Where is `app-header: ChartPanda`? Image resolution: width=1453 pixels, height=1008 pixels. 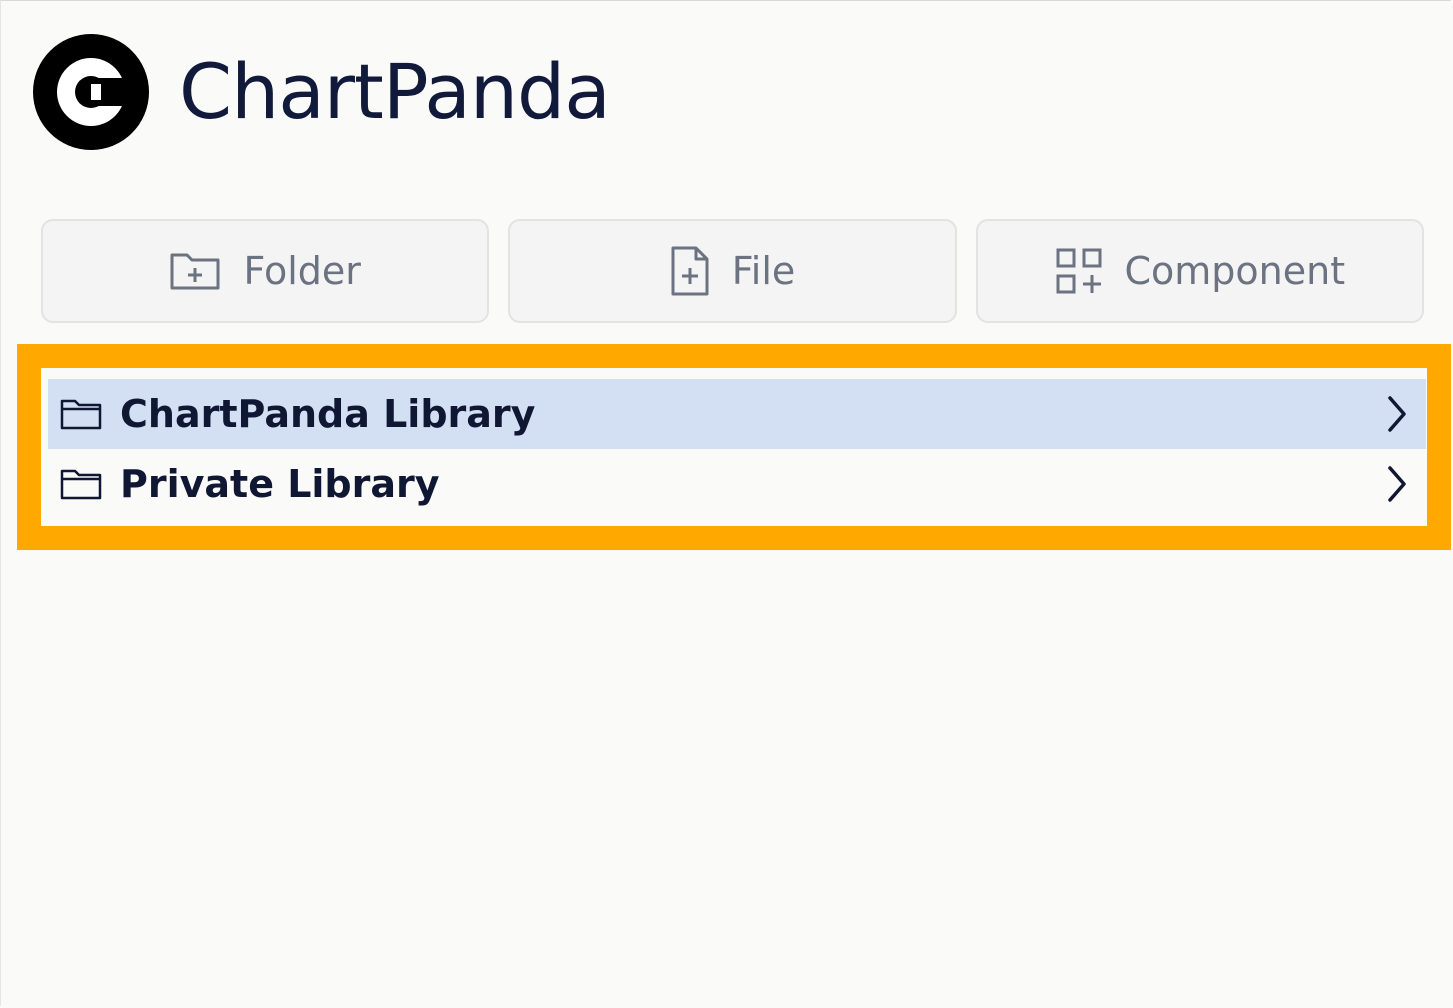
app-header: ChartPanda is located at coordinates (322, 92).